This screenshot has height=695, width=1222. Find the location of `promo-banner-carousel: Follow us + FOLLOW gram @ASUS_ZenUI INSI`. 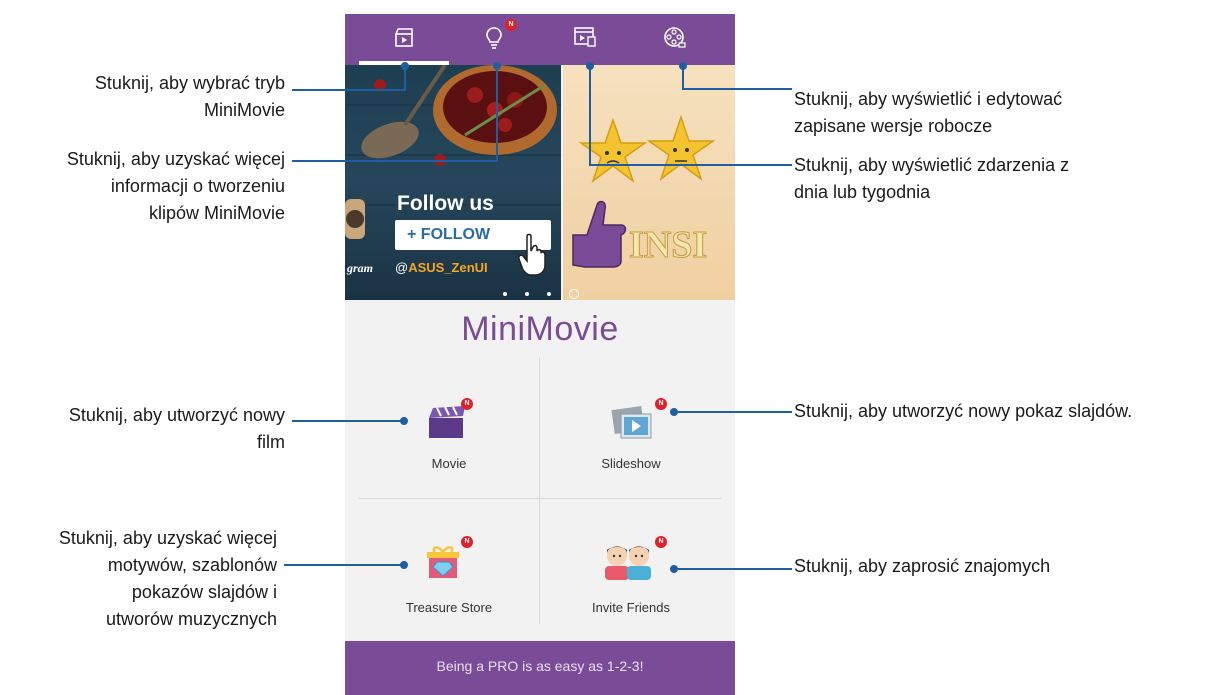

promo-banner-carousel: Follow us + FOLLOW gram @ASUS_ZenUI INSI is located at coordinates (540, 182).